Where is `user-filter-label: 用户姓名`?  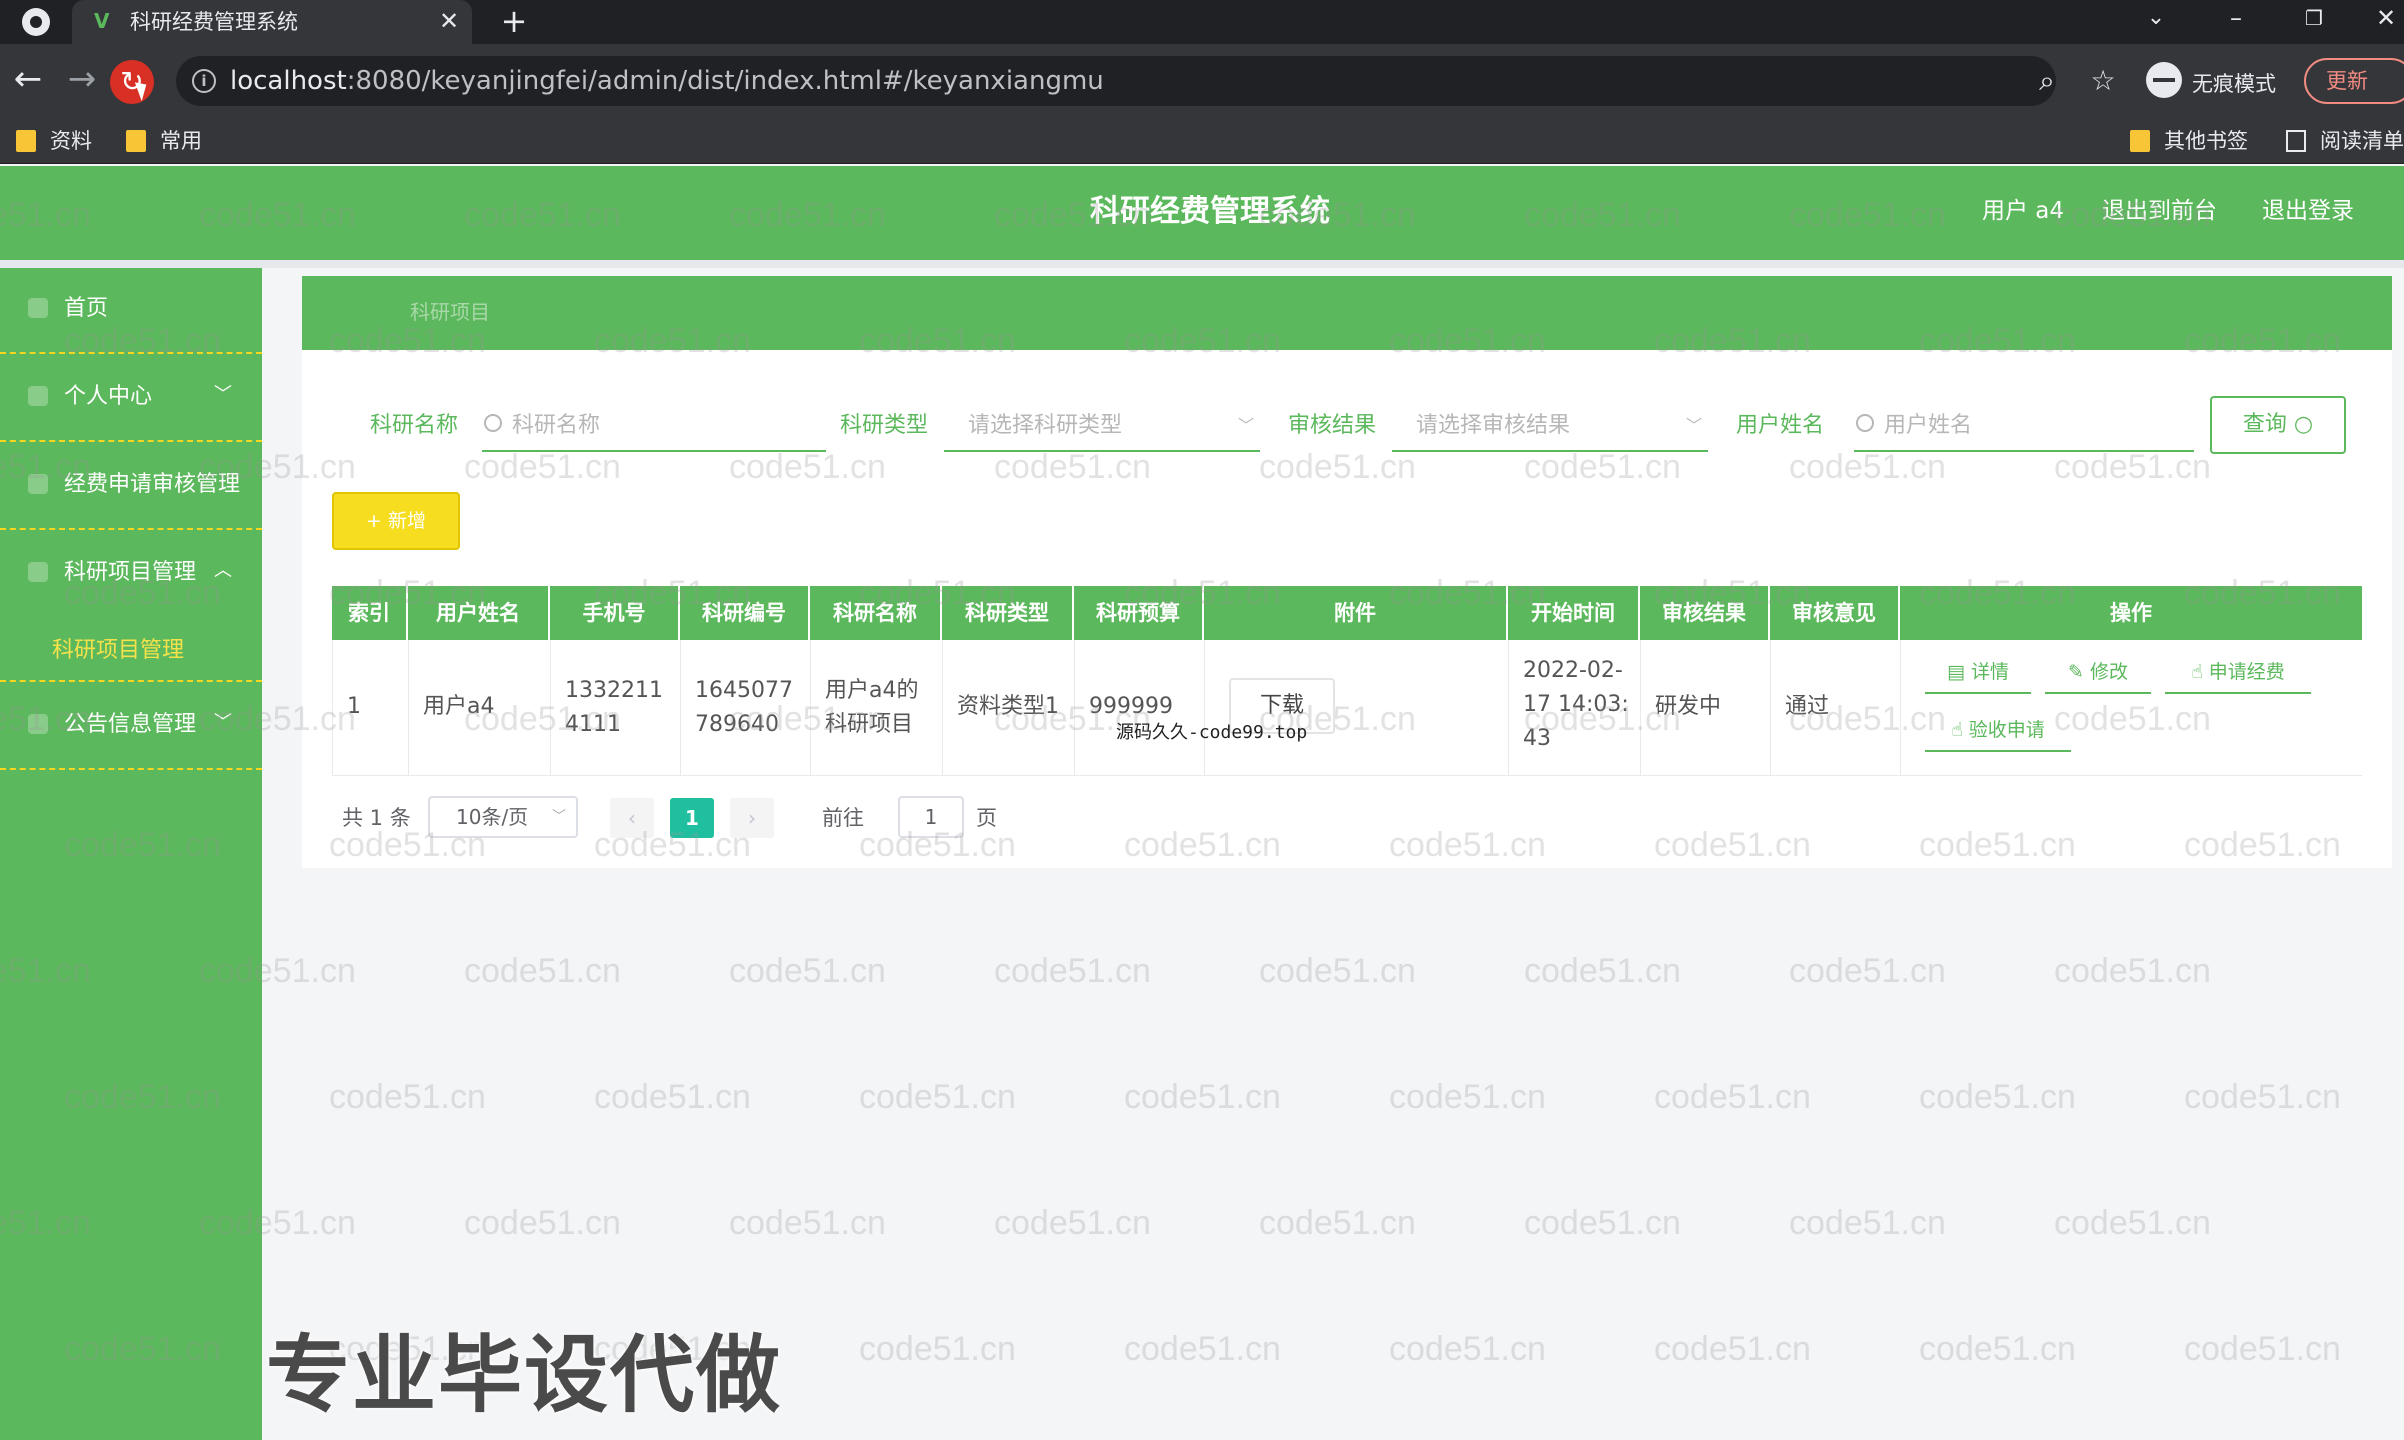
user-filter-label: 用户姓名 is located at coordinates (1780, 425).